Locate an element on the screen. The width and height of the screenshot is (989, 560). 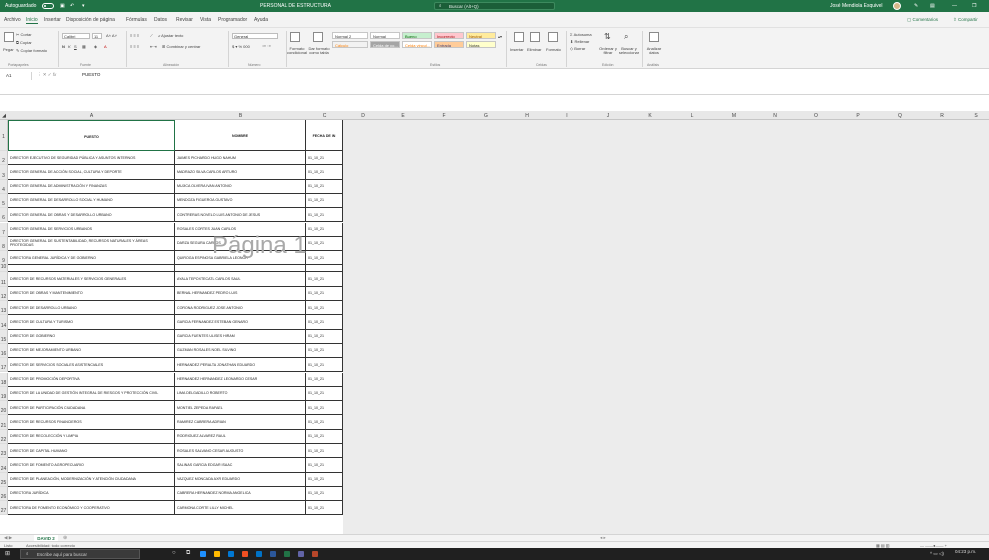
table-cell: DIRECTOR GENERAL DE SERVICIOS URBANOS is located at coordinates (91, 229).